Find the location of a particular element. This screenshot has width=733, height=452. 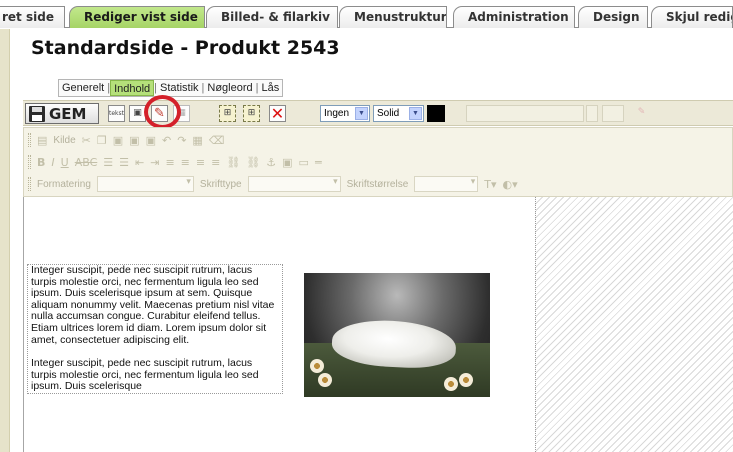

subtab-statistik: Statistik is located at coordinates (179, 88).